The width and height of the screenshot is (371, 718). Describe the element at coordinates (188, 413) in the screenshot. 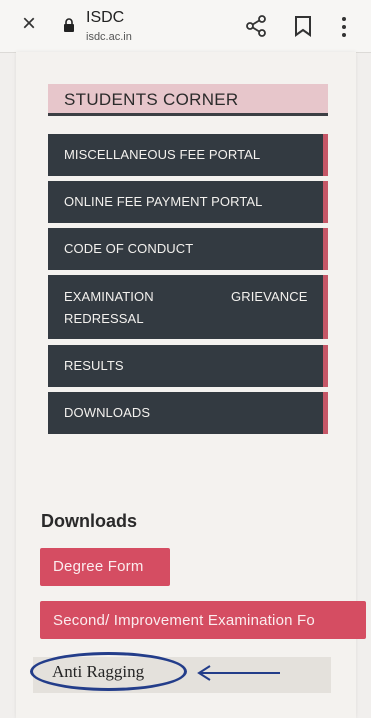

I see `menu-item-downloads: DOWNLOADS` at that location.